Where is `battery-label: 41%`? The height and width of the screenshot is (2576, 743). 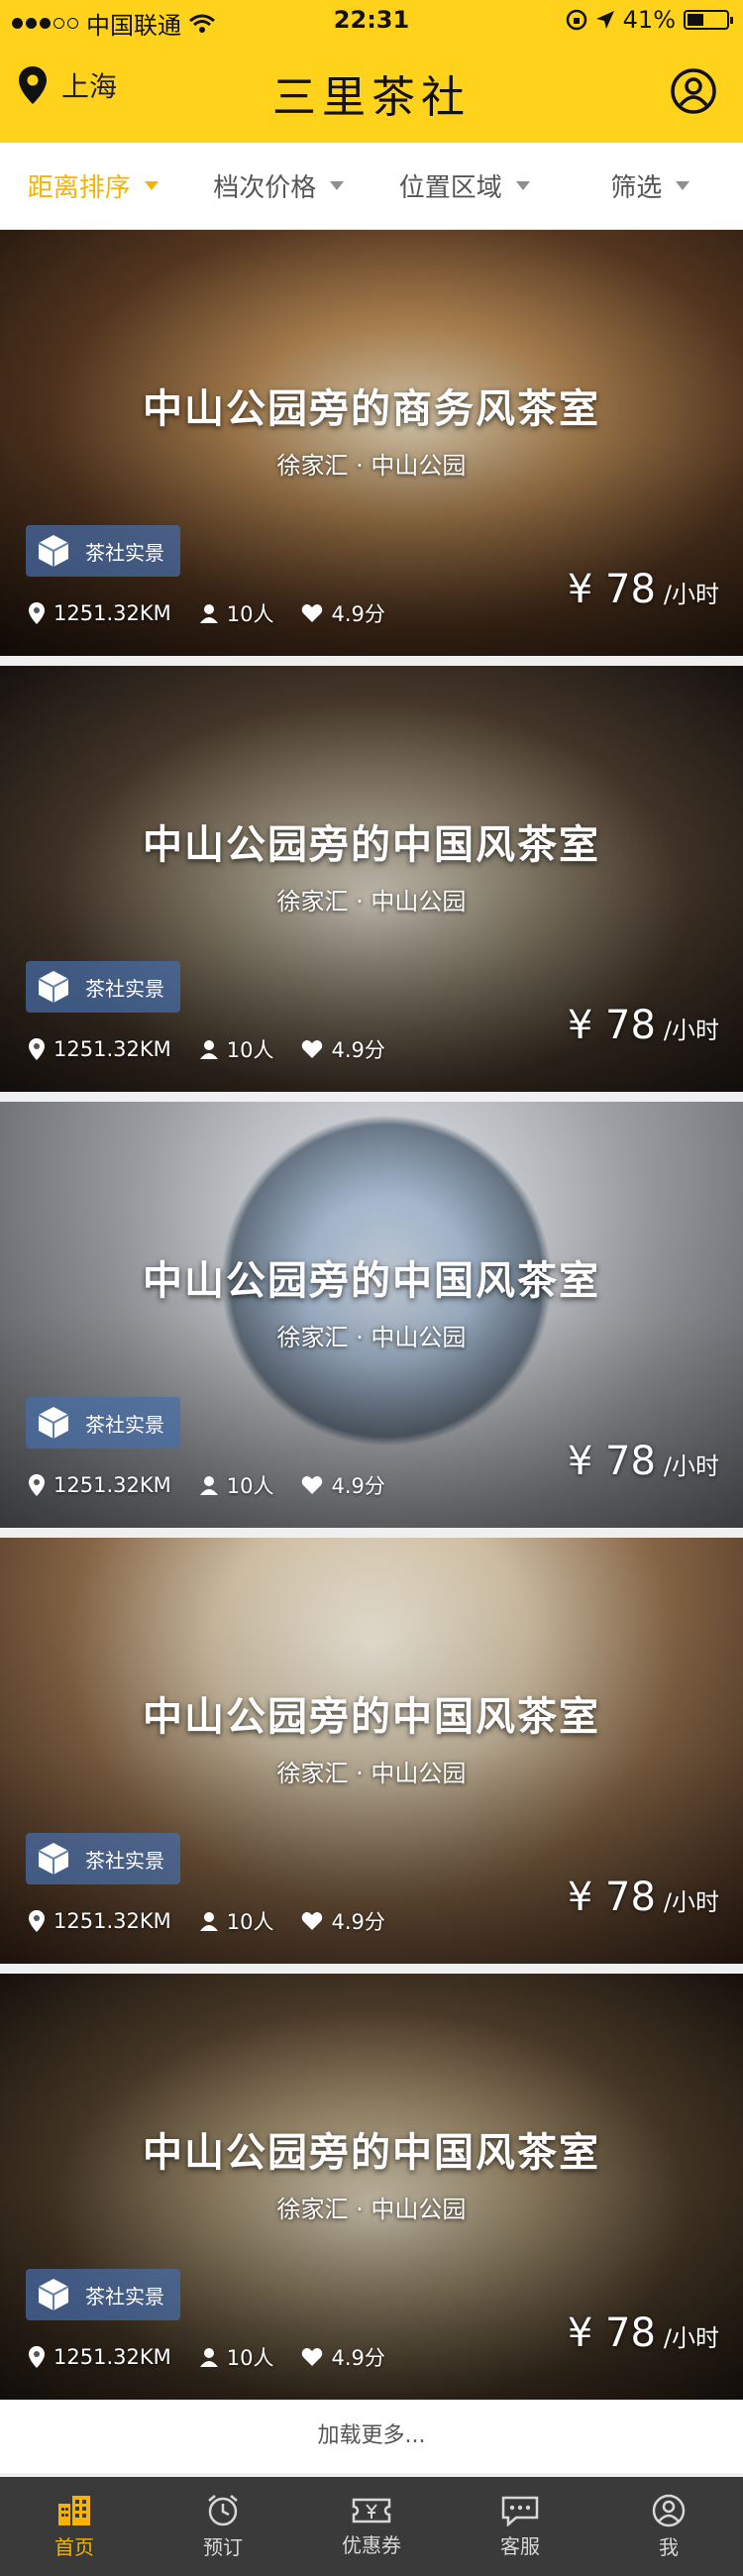
battery-label: 41% is located at coordinates (649, 20).